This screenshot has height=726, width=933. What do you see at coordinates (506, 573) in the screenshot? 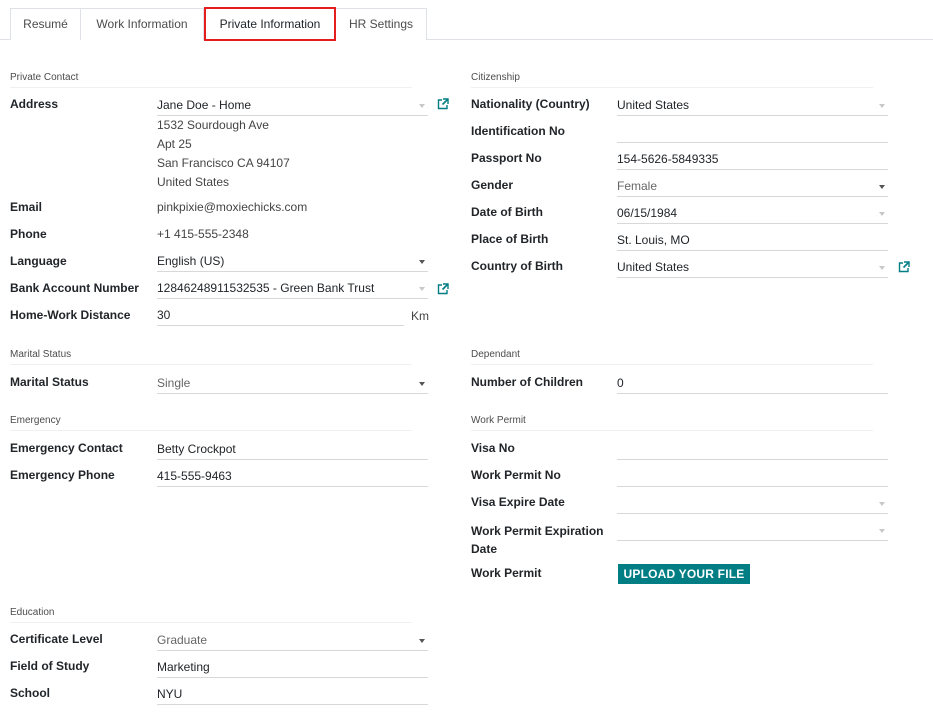
I see `work-permit-file-label: Work Permit` at bounding box center [506, 573].